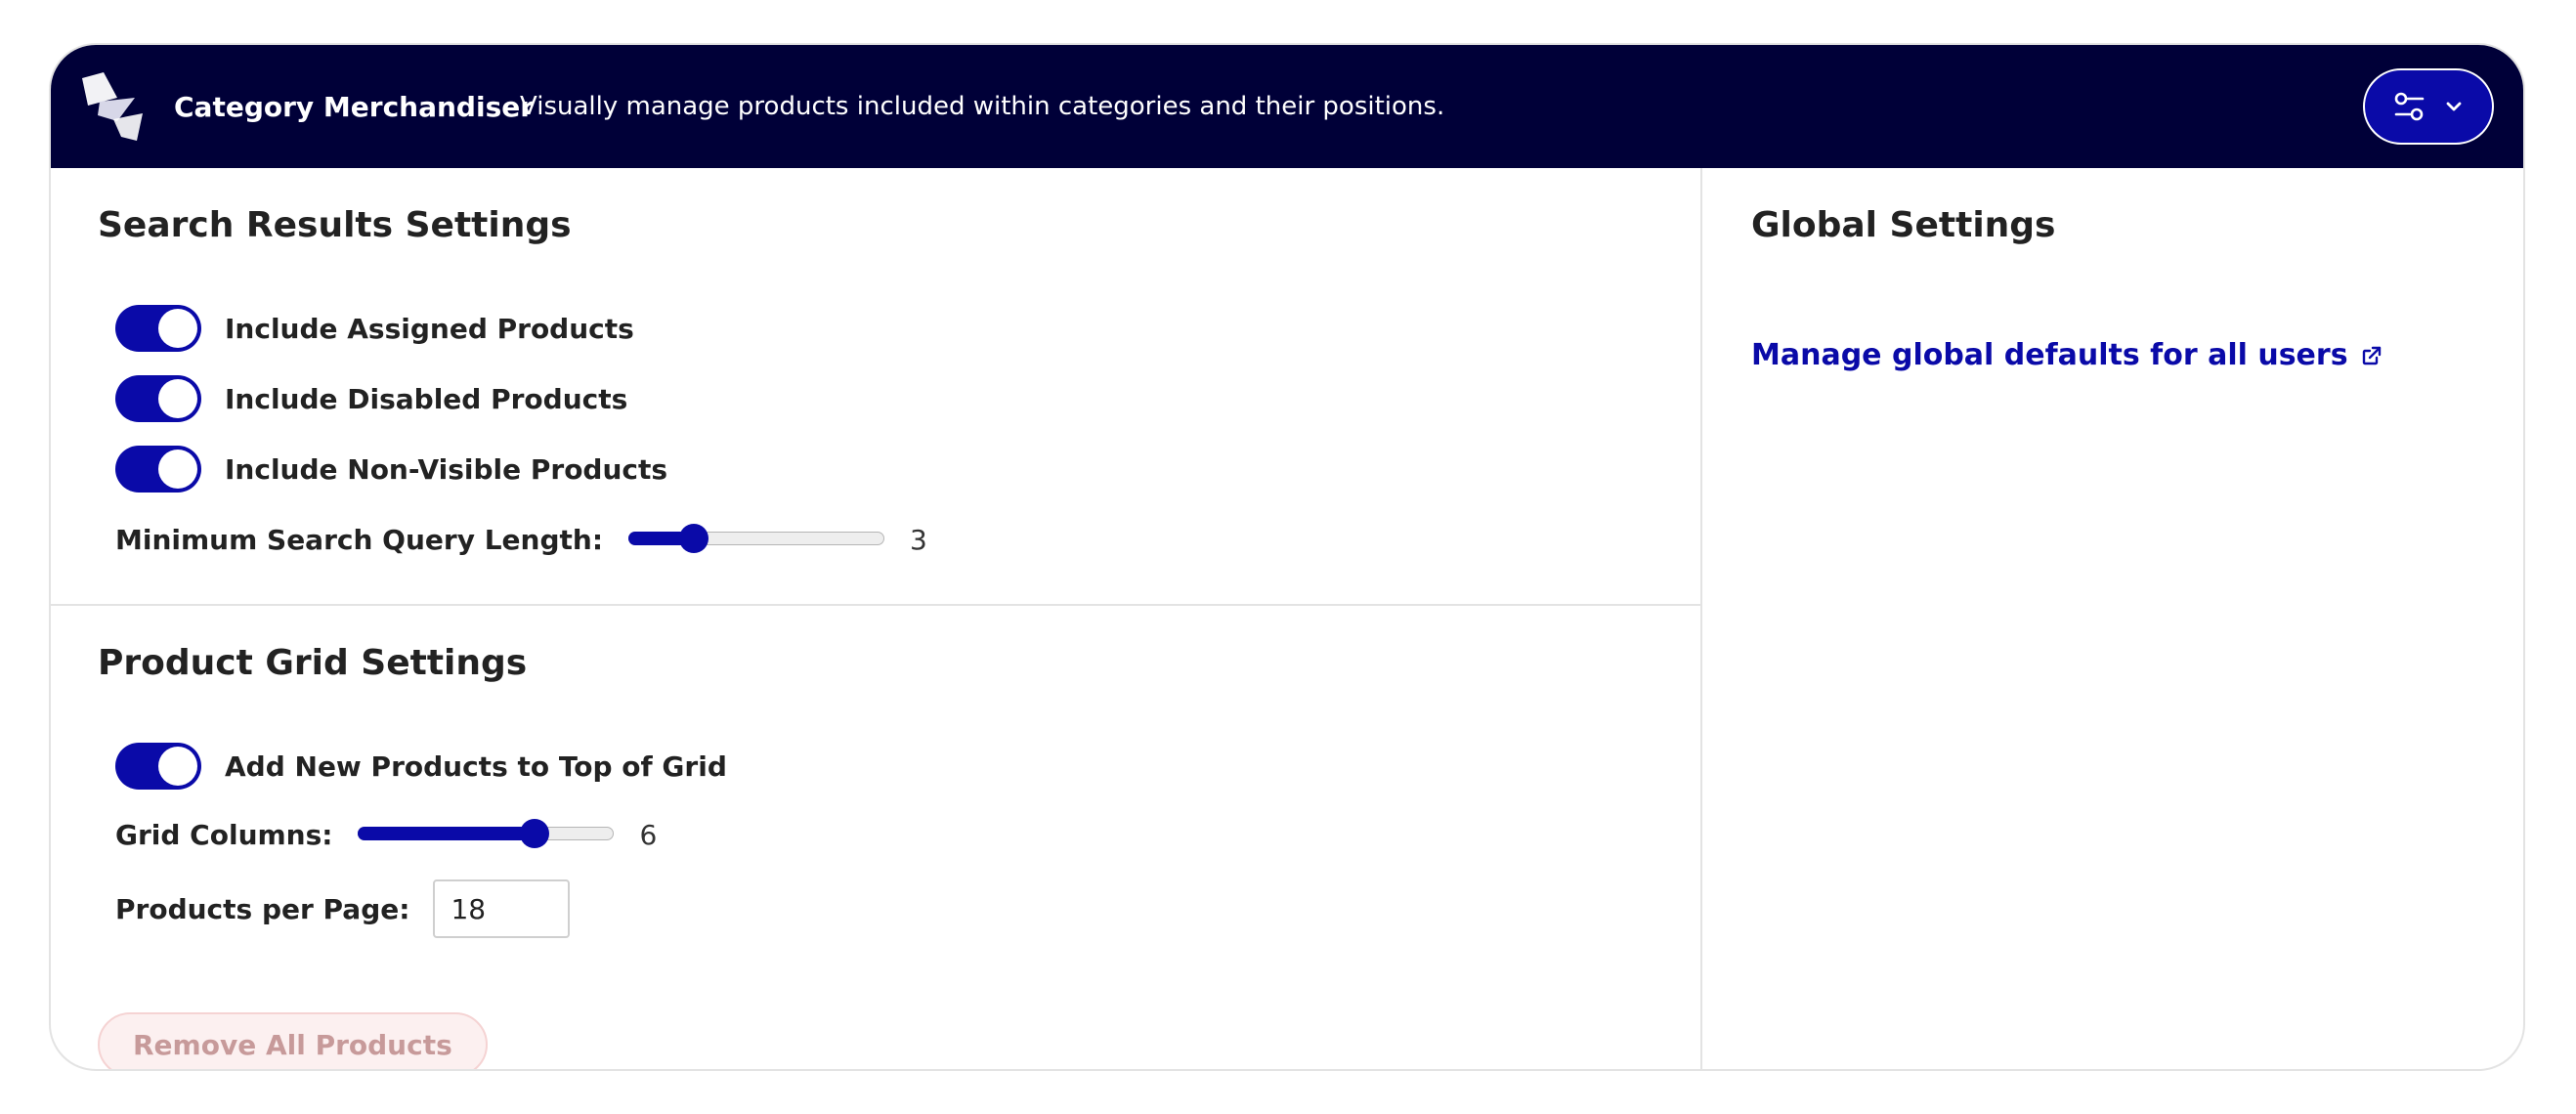  What do you see at coordinates (446, 469) in the screenshot?
I see `toggle-label: Include Non-Visible Products` at bounding box center [446, 469].